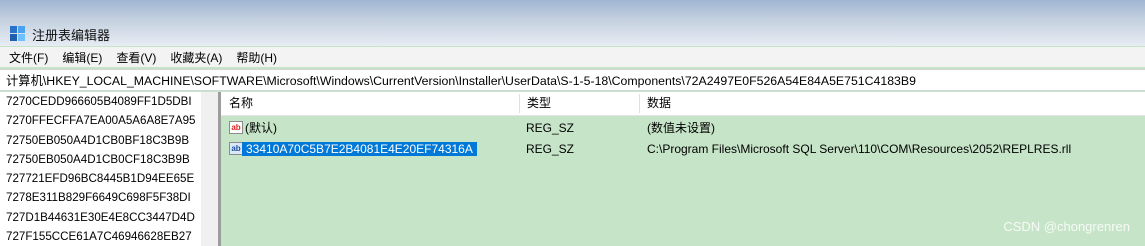 The image size is (1145, 246). Describe the element at coordinates (1066, 226) in the screenshot. I see `watermark: CSDN @chongrenren` at that location.